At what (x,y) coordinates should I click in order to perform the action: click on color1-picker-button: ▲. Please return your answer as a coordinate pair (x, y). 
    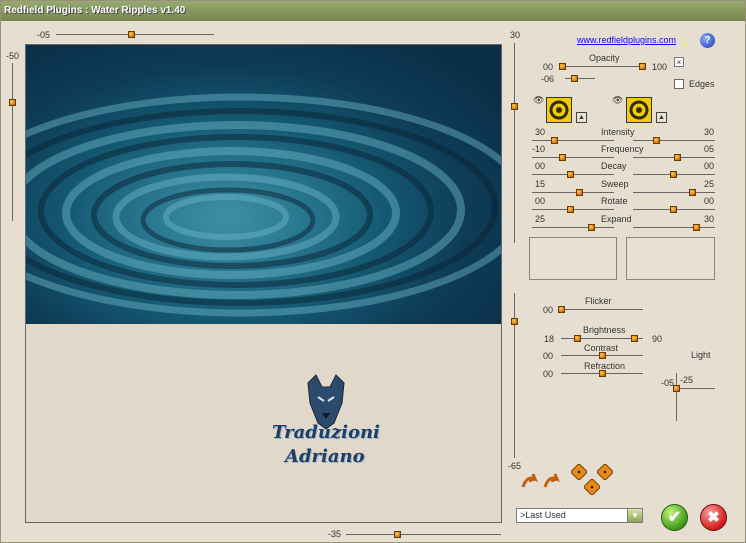
    Looking at the image, I should click on (581, 117).